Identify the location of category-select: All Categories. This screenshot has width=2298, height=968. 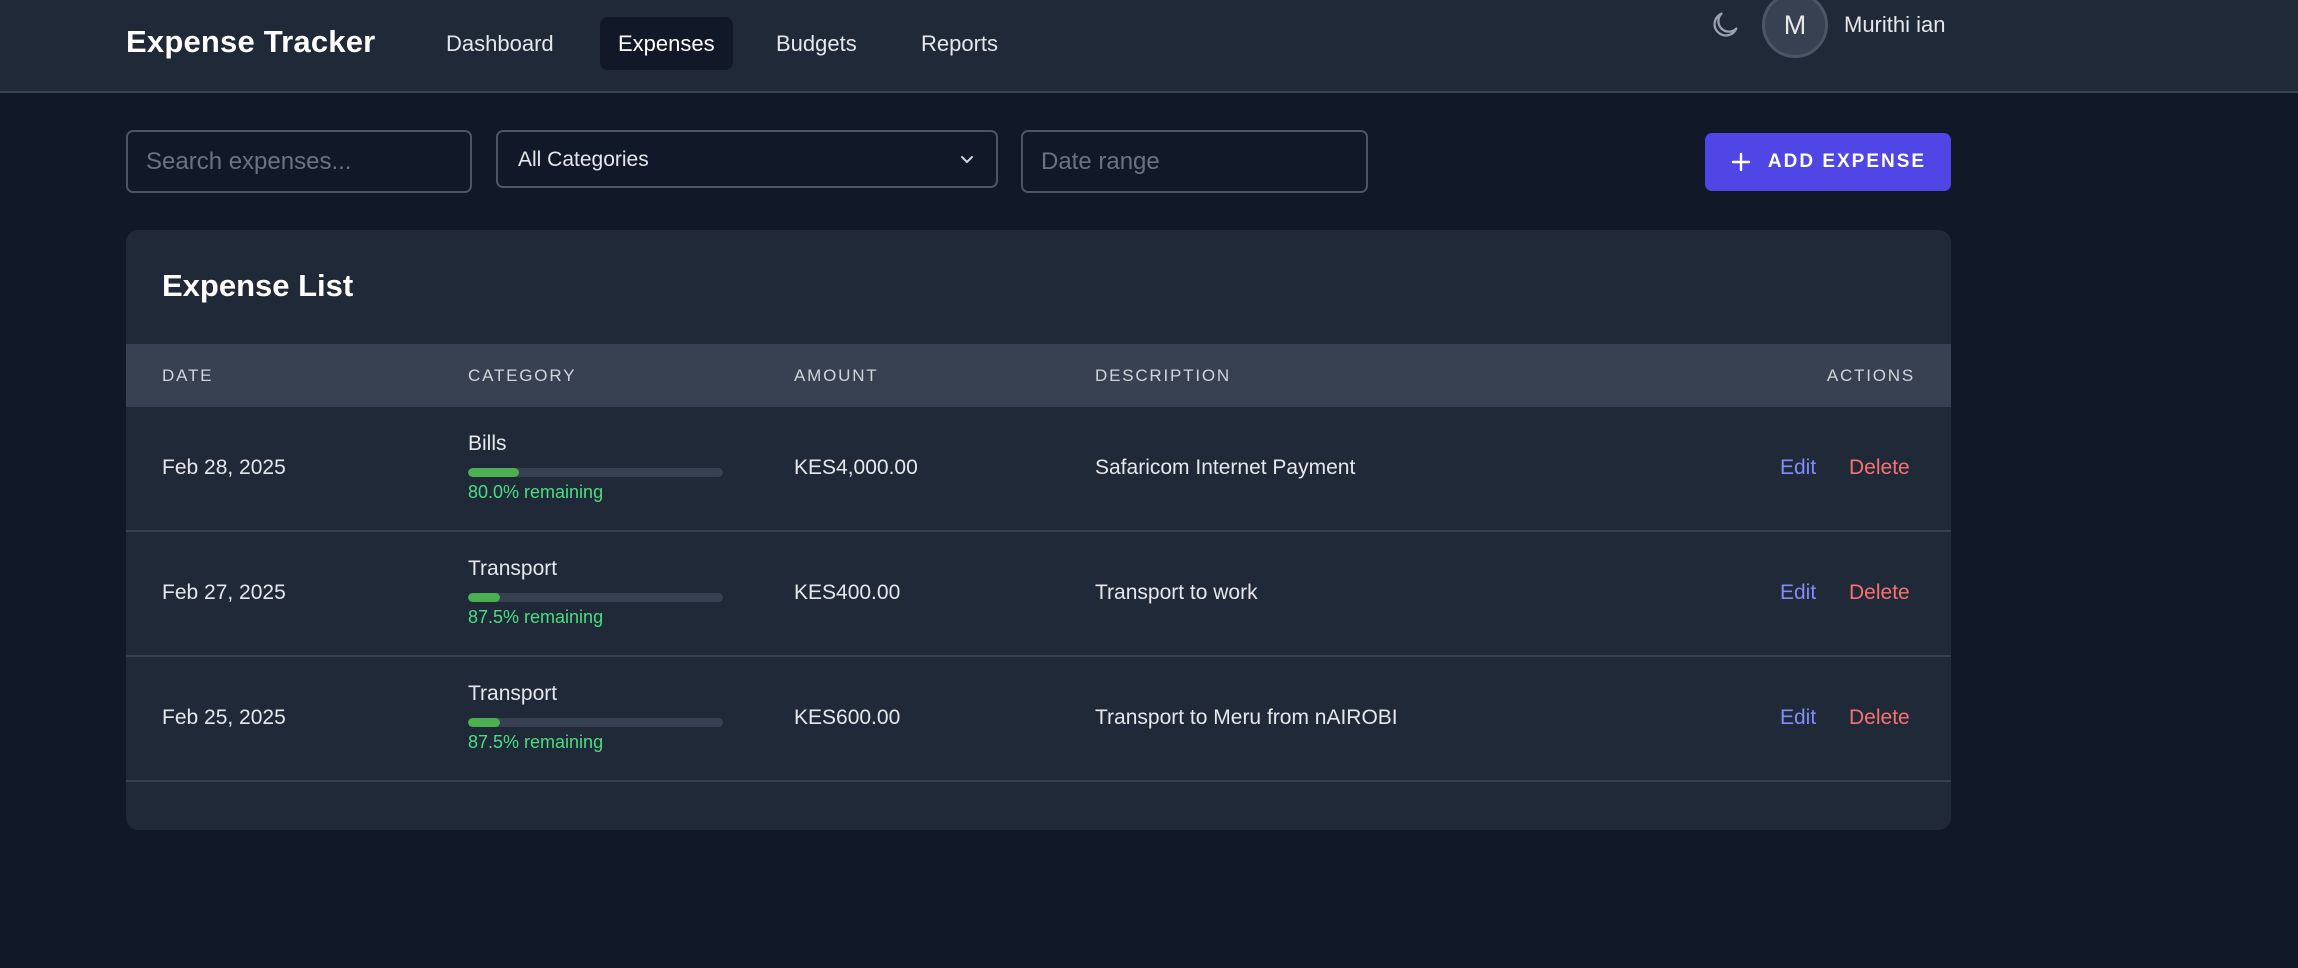
(747, 159).